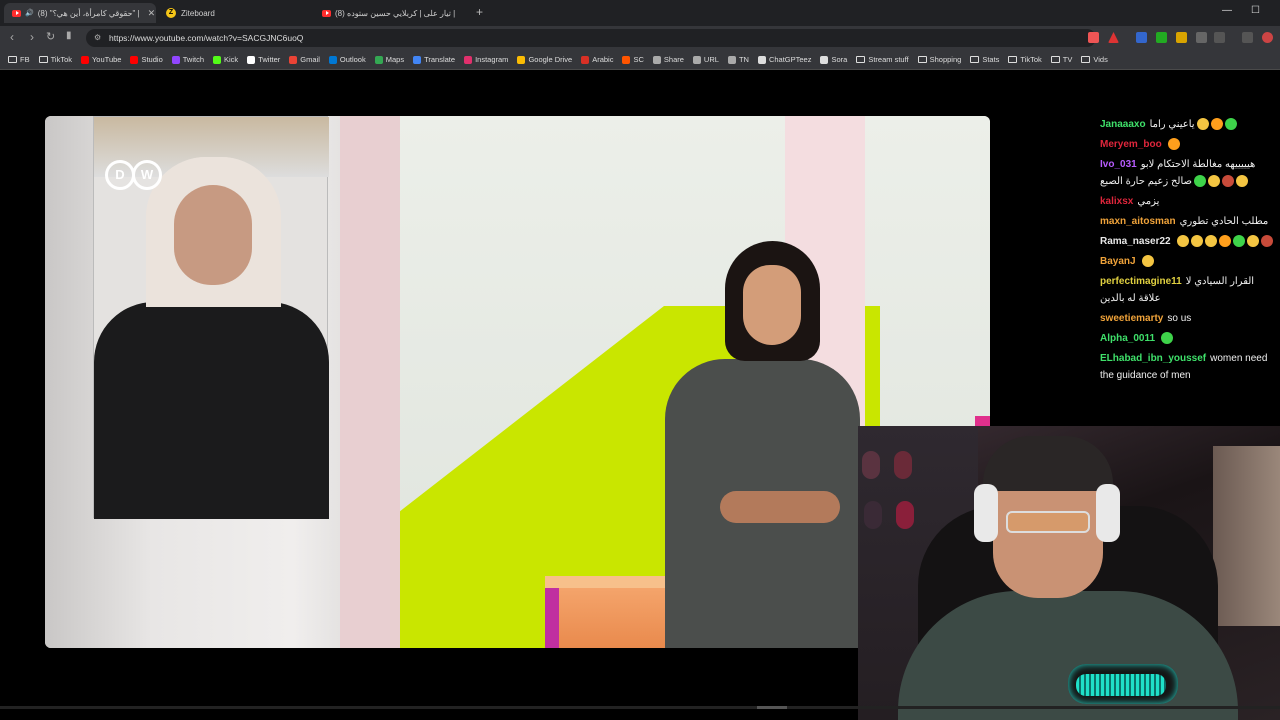 The height and width of the screenshot is (720, 1280). I want to click on bookmark-item: Translate, so click(434, 59).